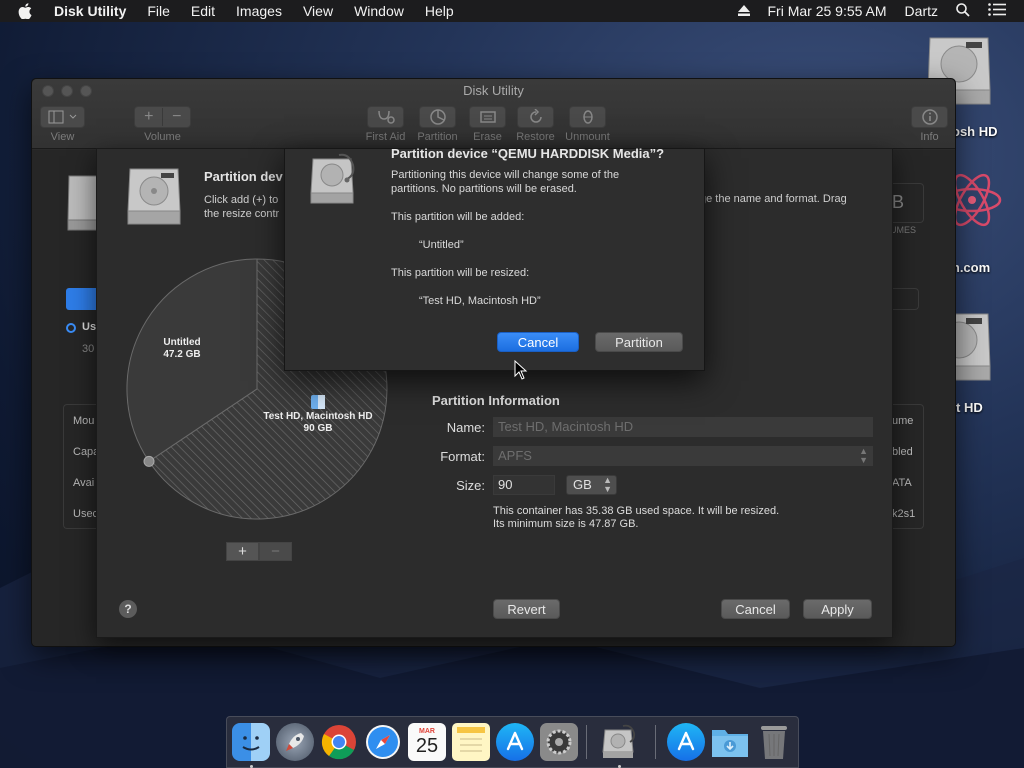 This screenshot has height=768, width=1024. What do you see at coordinates (471, 742) in the screenshot?
I see `dock-notes-icon` at bounding box center [471, 742].